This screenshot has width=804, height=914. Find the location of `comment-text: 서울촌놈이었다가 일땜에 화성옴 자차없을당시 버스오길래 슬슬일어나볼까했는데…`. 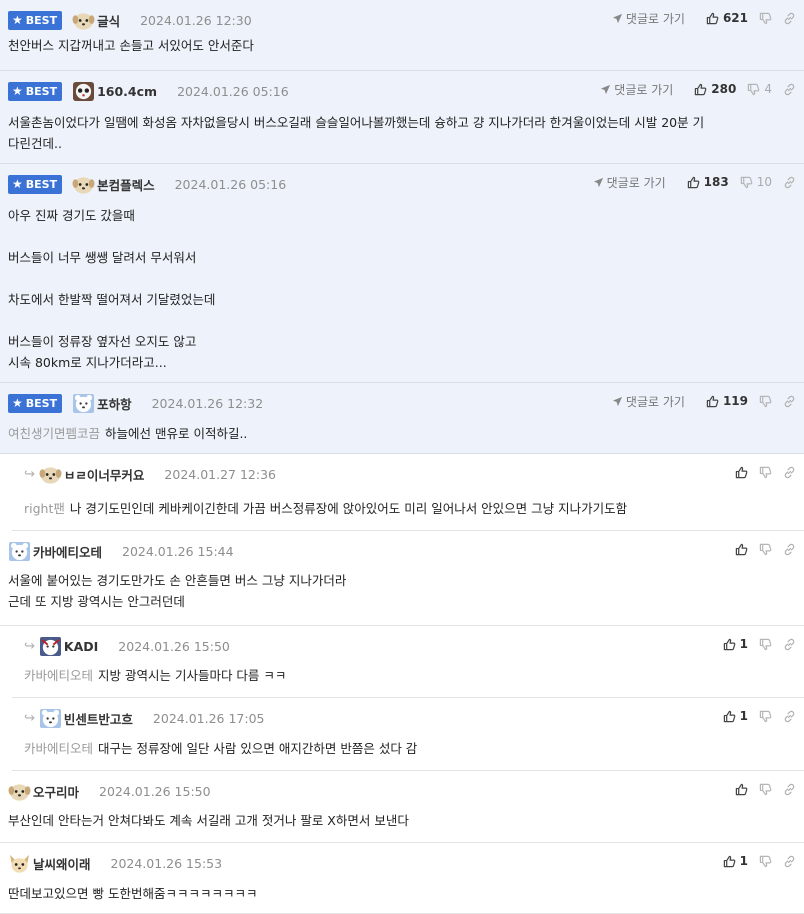

comment-text: 서울촌놈이었다가 일땜에 화성옴 자차없을당시 버스오길래 슬슬일어나볼까했는데… is located at coordinates (356, 133).